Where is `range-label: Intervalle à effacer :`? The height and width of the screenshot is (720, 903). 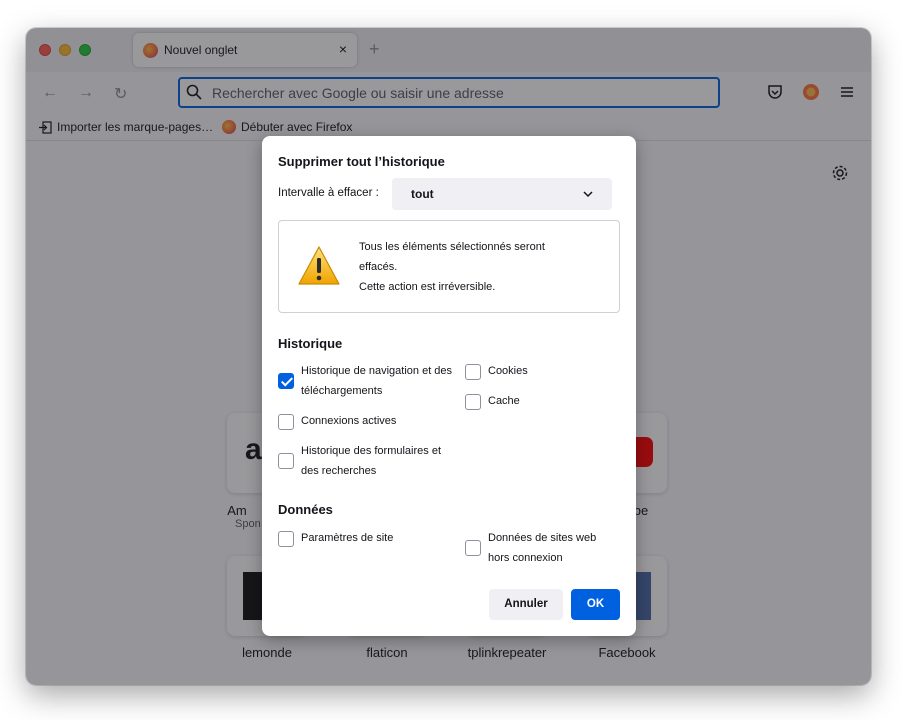 range-label: Intervalle à effacer : is located at coordinates (328, 193).